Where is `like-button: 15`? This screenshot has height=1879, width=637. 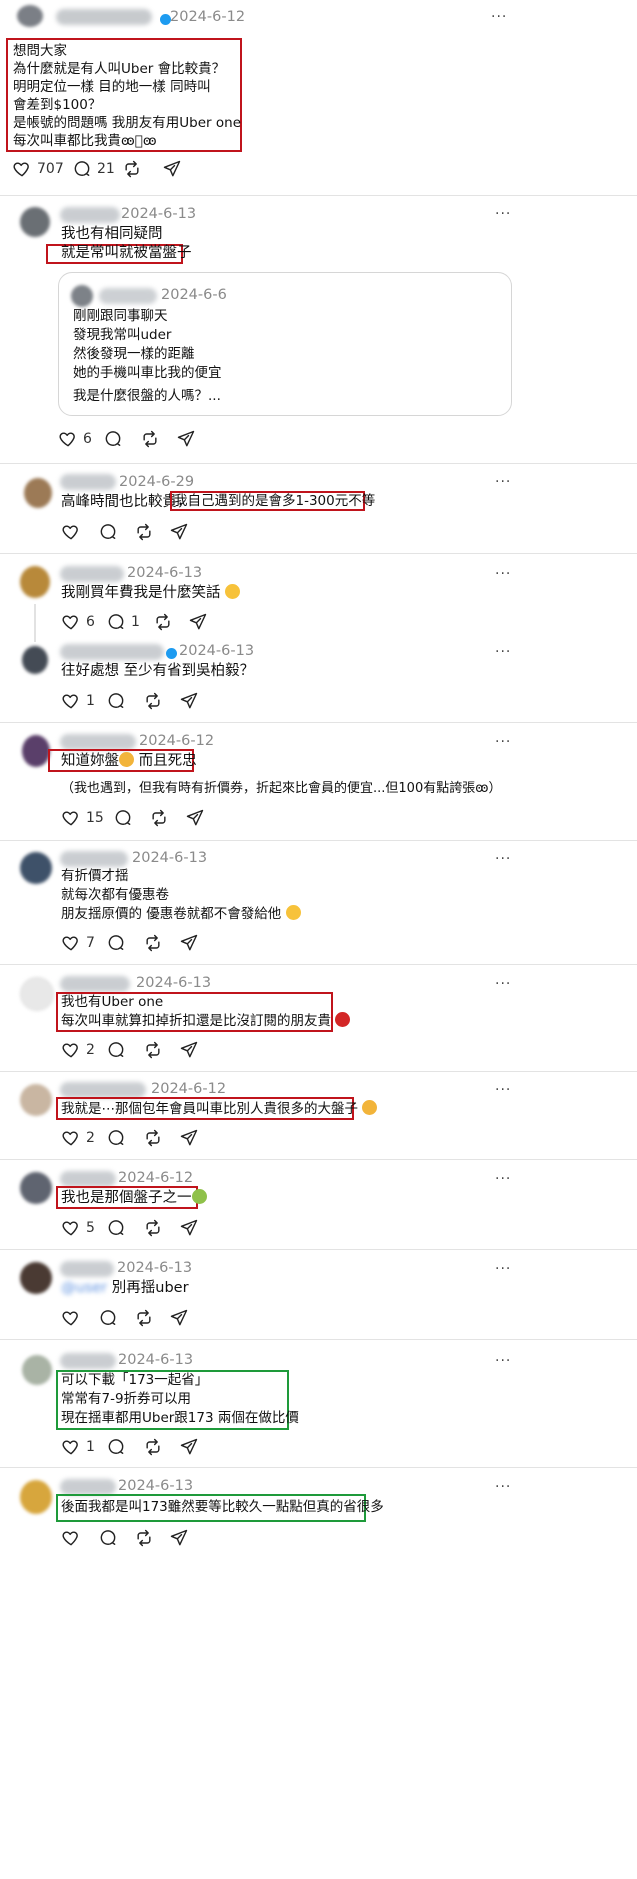 like-button: 15 is located at coordinates (82, 818).